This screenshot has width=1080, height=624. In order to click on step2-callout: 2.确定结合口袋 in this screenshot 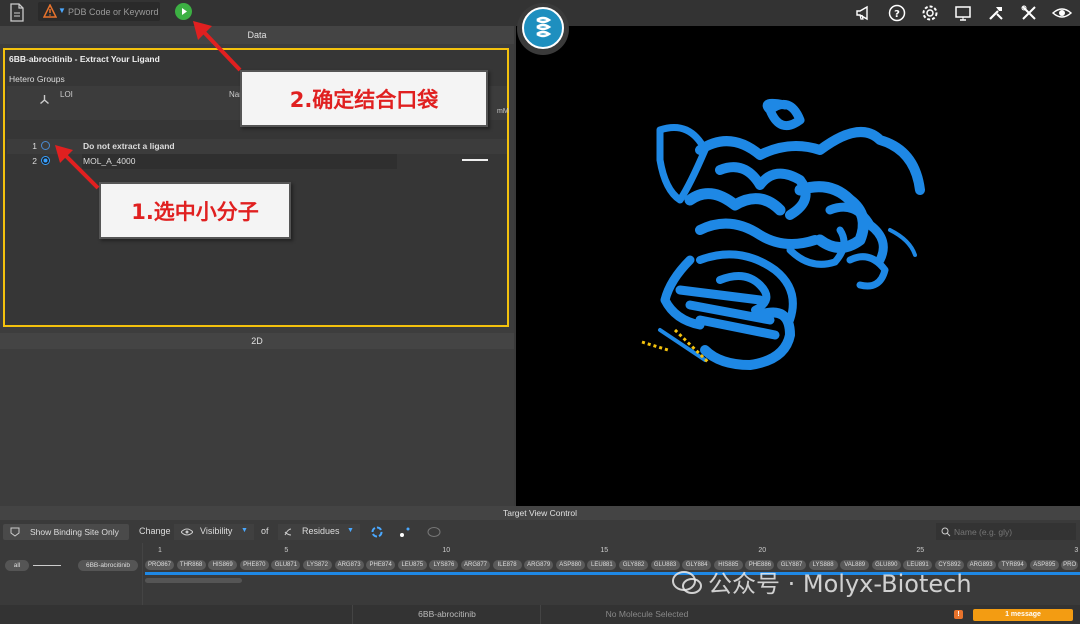, I will do `click(364, 98)`.